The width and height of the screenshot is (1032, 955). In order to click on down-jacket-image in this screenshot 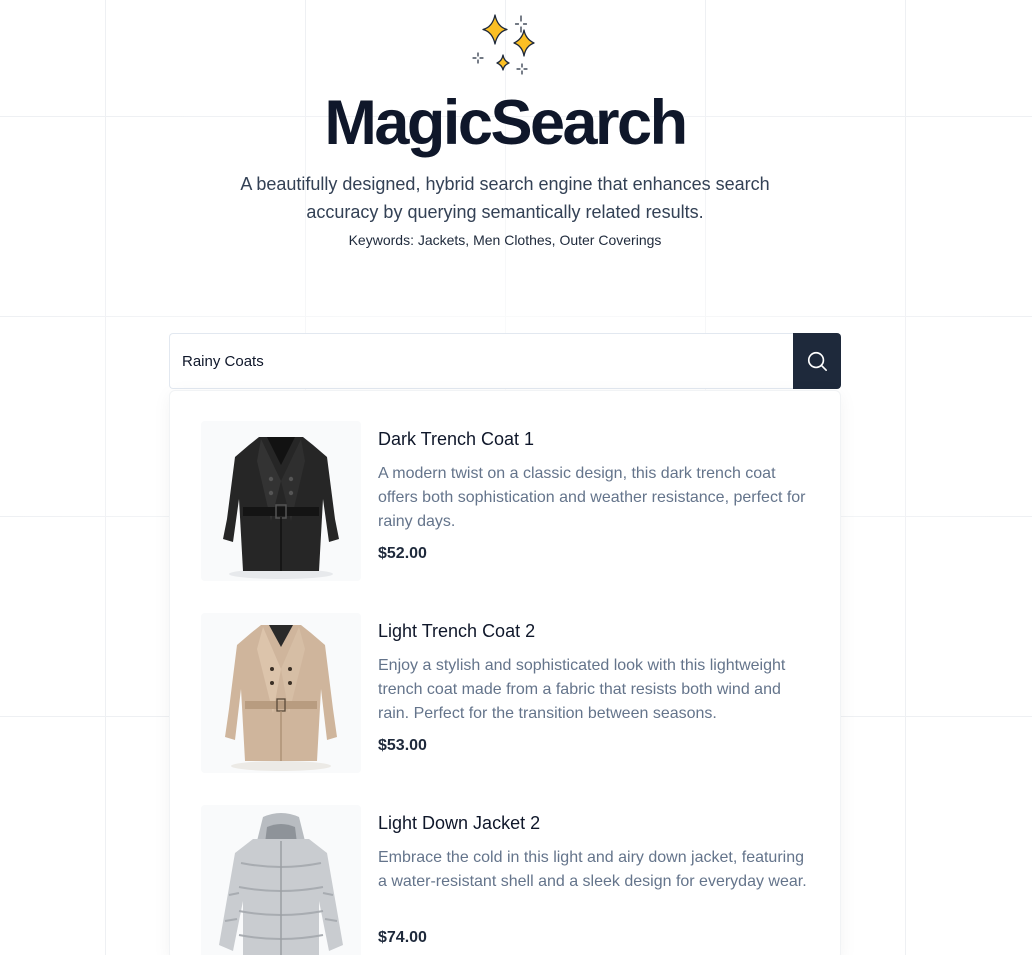, I will do `click(281, 880)`.